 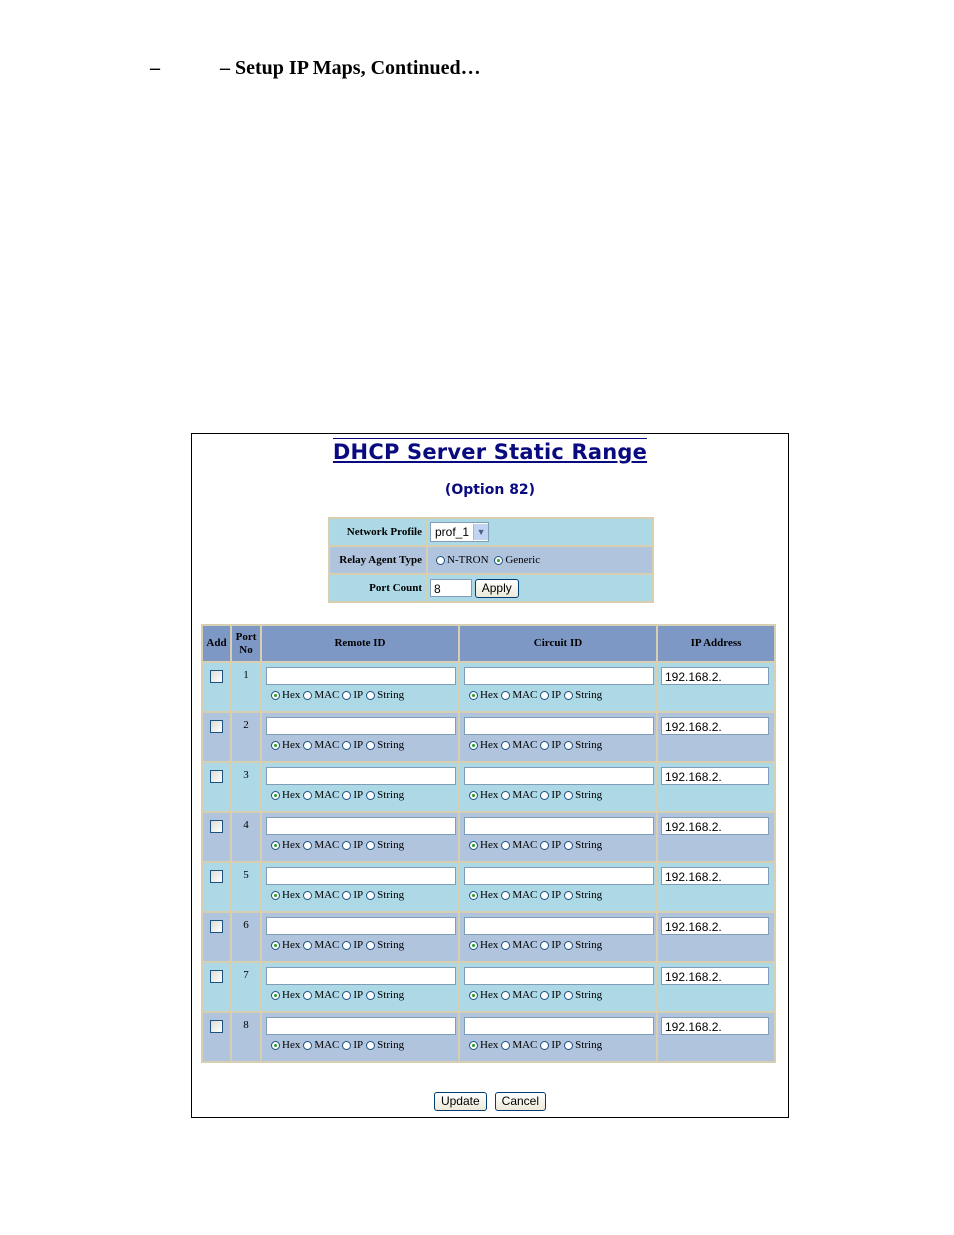 I want to click on network-profile-select: prof_1 ▼, so click(x=460, y=532).